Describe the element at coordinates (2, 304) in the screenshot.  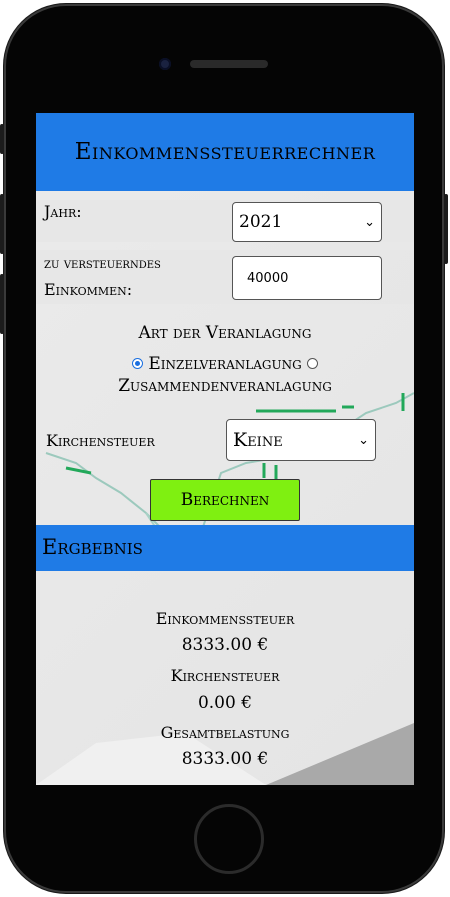
I see `volume-down-button` at that location.